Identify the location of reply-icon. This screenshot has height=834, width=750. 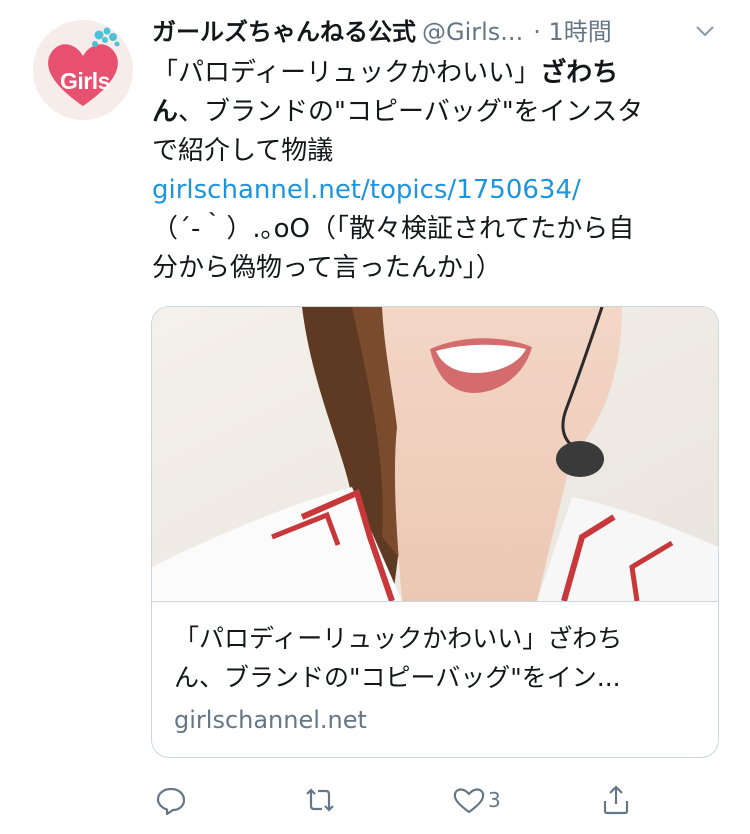
(171, 801).